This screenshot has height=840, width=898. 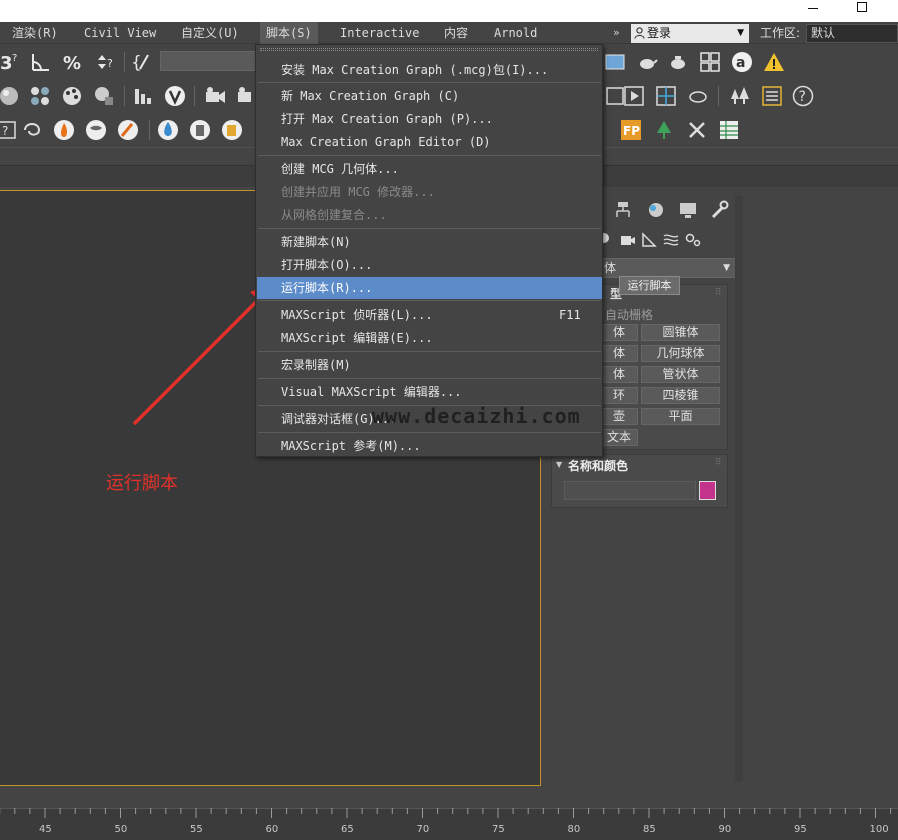 What do you see at coordinates (128, 130) in the screenshot?
I see `brush-icon` at bounding box center [128, 130].